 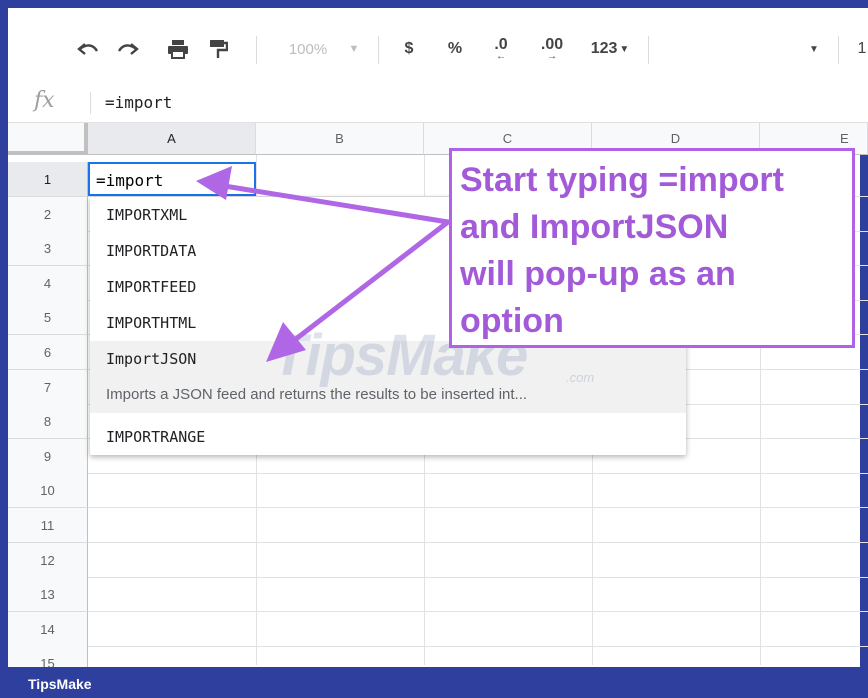 What do you see at coordinates (330, 203) in the screenshot?
I see `arrow-to-active-cell` at bounding box center [330, 203].